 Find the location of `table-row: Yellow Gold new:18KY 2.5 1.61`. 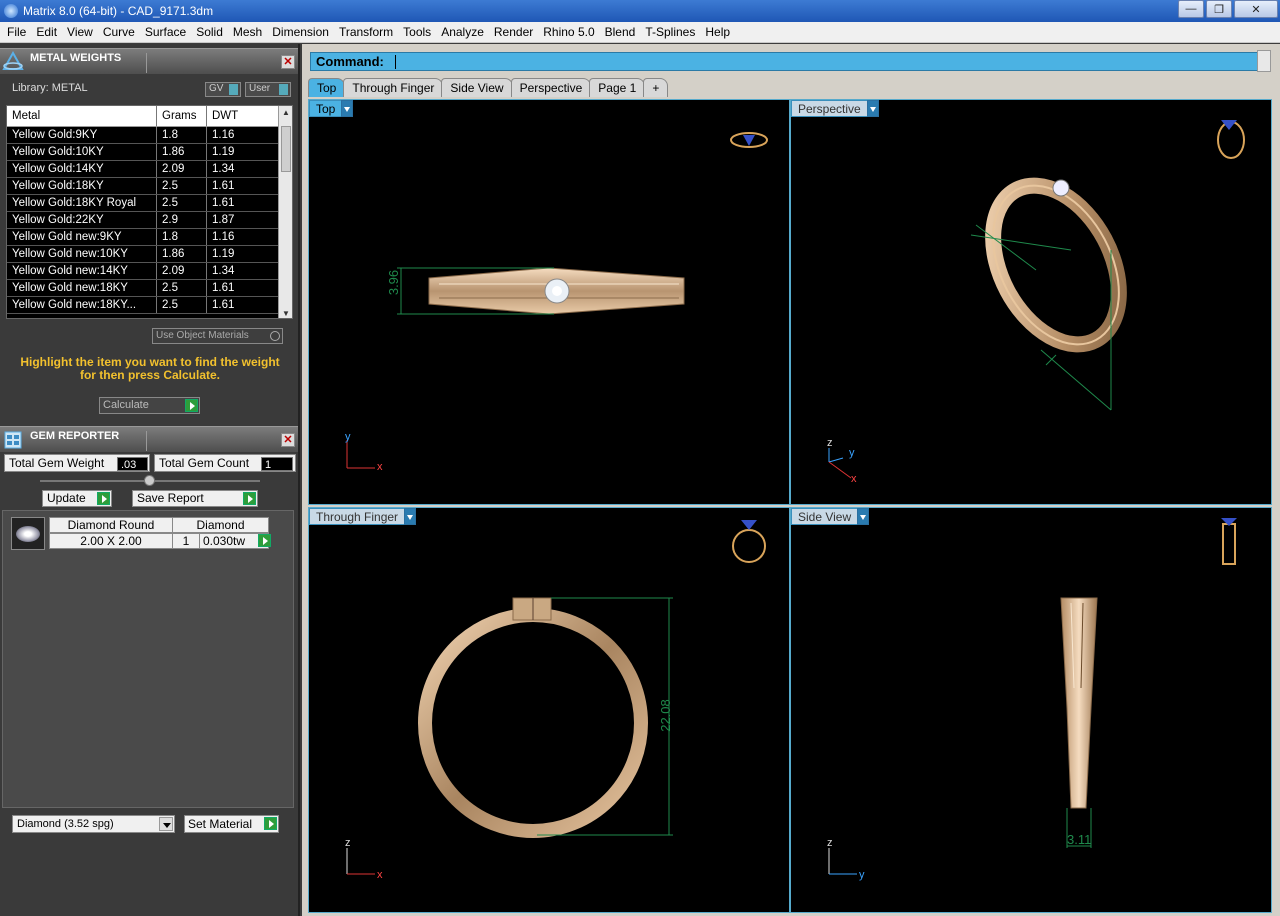

table-row: Yellow Gold new:18KY 2.5 1.61 is located at coordinates (149, 288).